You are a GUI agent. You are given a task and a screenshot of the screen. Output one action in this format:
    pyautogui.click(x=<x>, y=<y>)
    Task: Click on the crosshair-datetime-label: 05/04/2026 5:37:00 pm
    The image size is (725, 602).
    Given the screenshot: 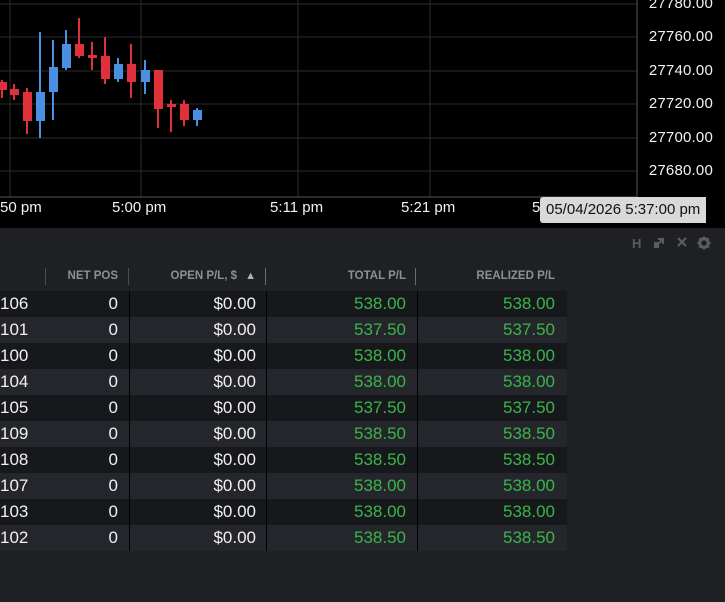 What is the action you would take?
    pyautogui.click(x=623, y=210)
    